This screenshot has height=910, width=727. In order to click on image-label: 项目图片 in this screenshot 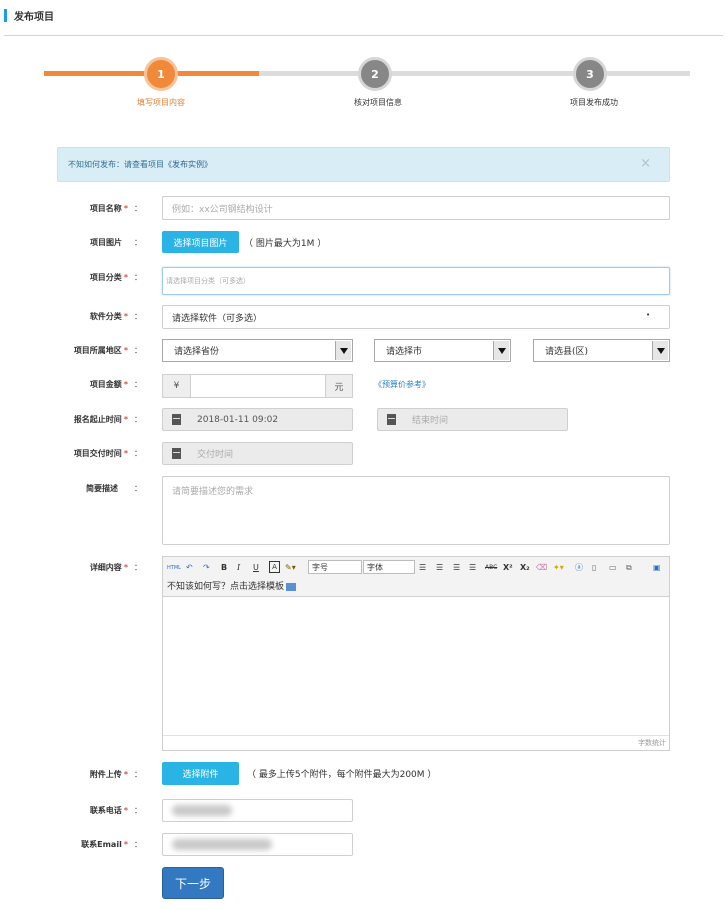, I will do `click(106, 242)`.